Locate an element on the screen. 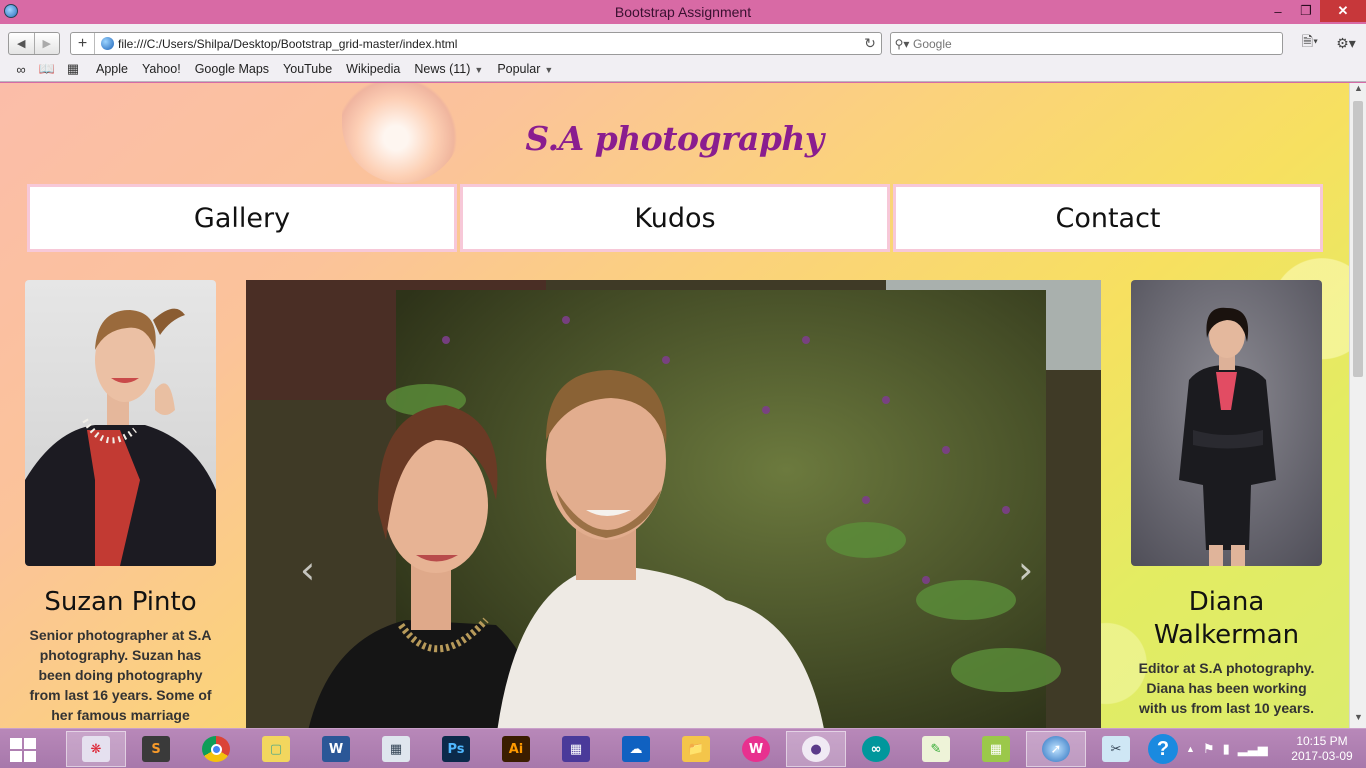 This screenshot has height=768, width=1366. safari-icon is located at coordinates (11, 11).